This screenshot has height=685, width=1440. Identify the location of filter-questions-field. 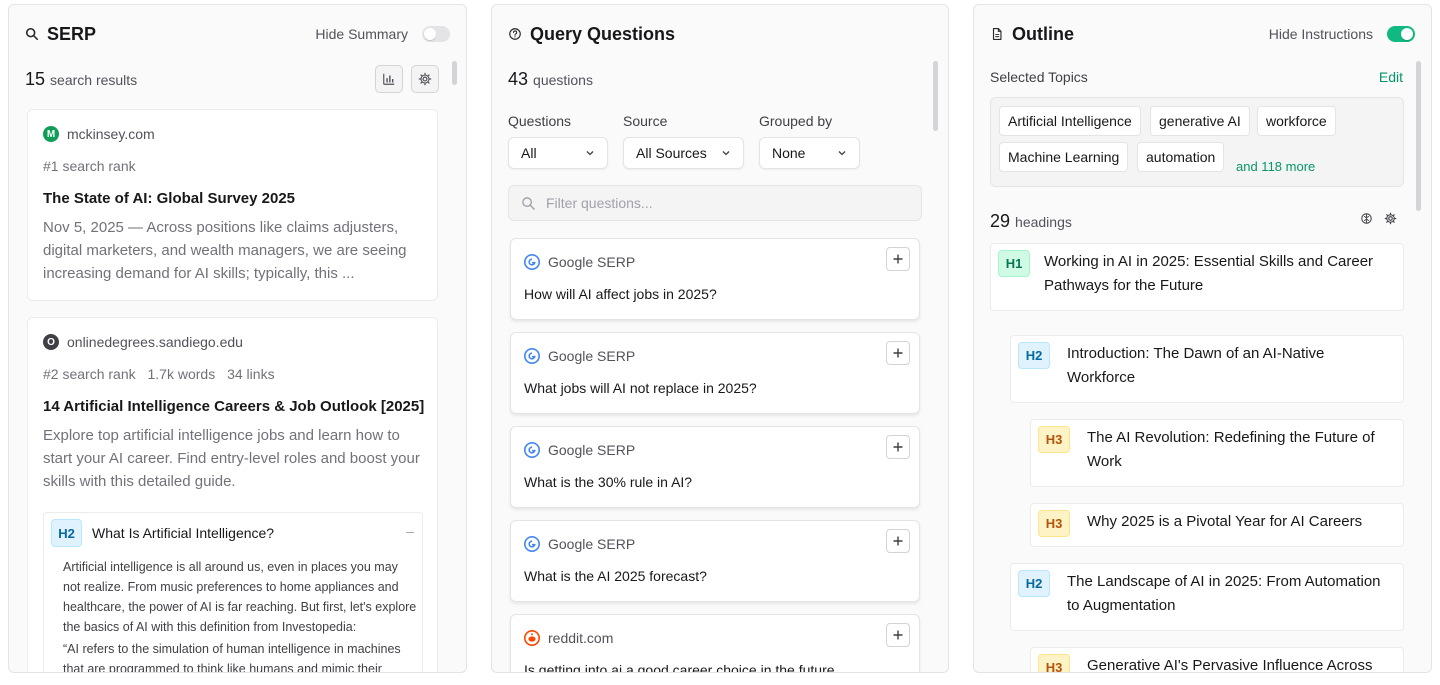
(715, 203).